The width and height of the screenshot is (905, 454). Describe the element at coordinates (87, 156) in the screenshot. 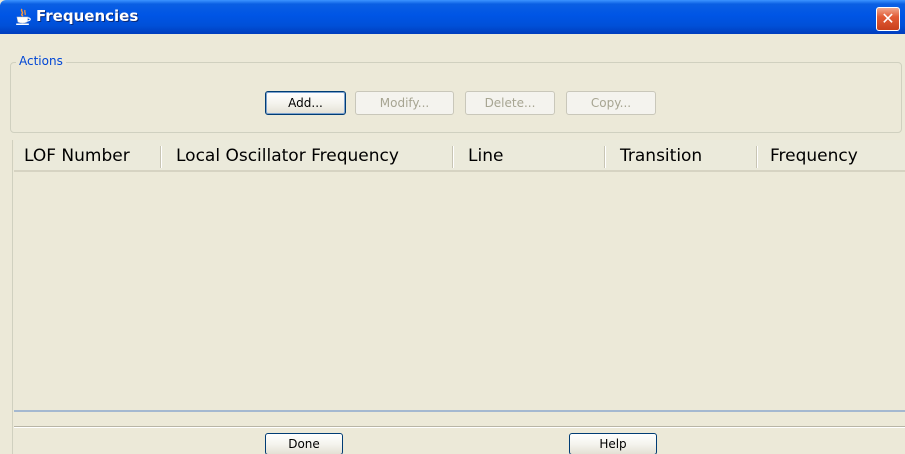

I see `column-header-lof-number: LOF Number` at that location.